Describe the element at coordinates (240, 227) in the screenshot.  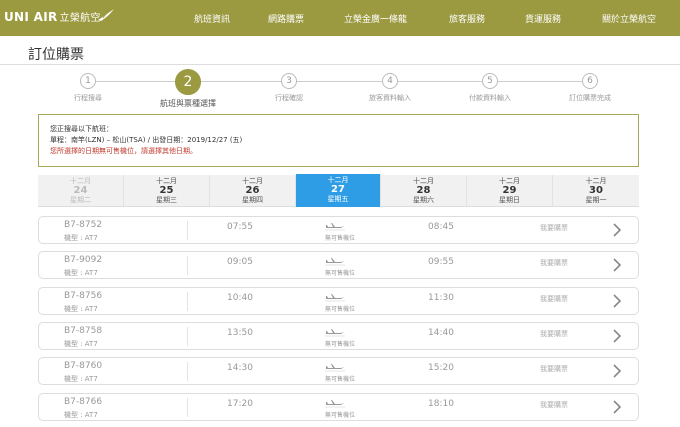
I see `departure-time: 07:55` at that location.